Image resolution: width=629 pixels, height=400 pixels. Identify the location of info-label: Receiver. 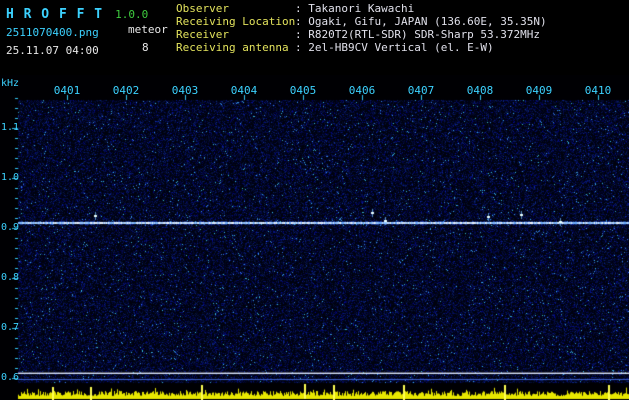
(202, 34).